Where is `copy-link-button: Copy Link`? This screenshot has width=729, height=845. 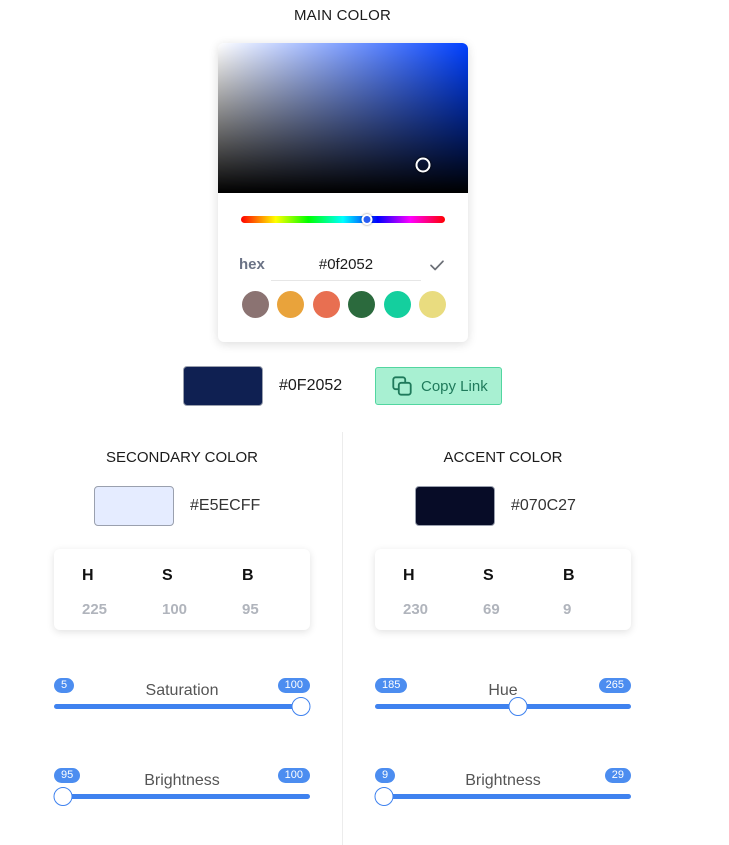 copy-link-button: Copy Link is located at coordinates (438, 386).